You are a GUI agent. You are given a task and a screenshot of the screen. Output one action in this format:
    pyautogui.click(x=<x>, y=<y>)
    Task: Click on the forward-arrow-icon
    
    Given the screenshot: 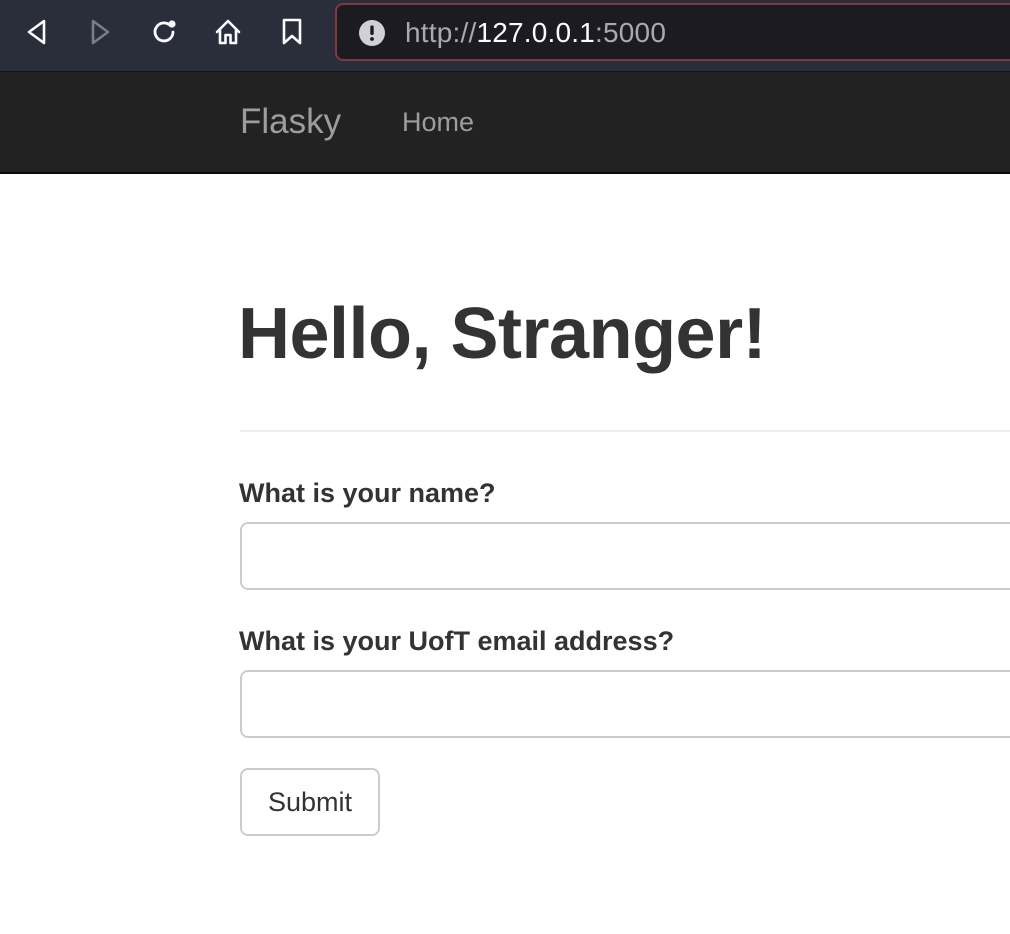 What is the action you would take?
    pyautogui.click(x=100, y=32)
    